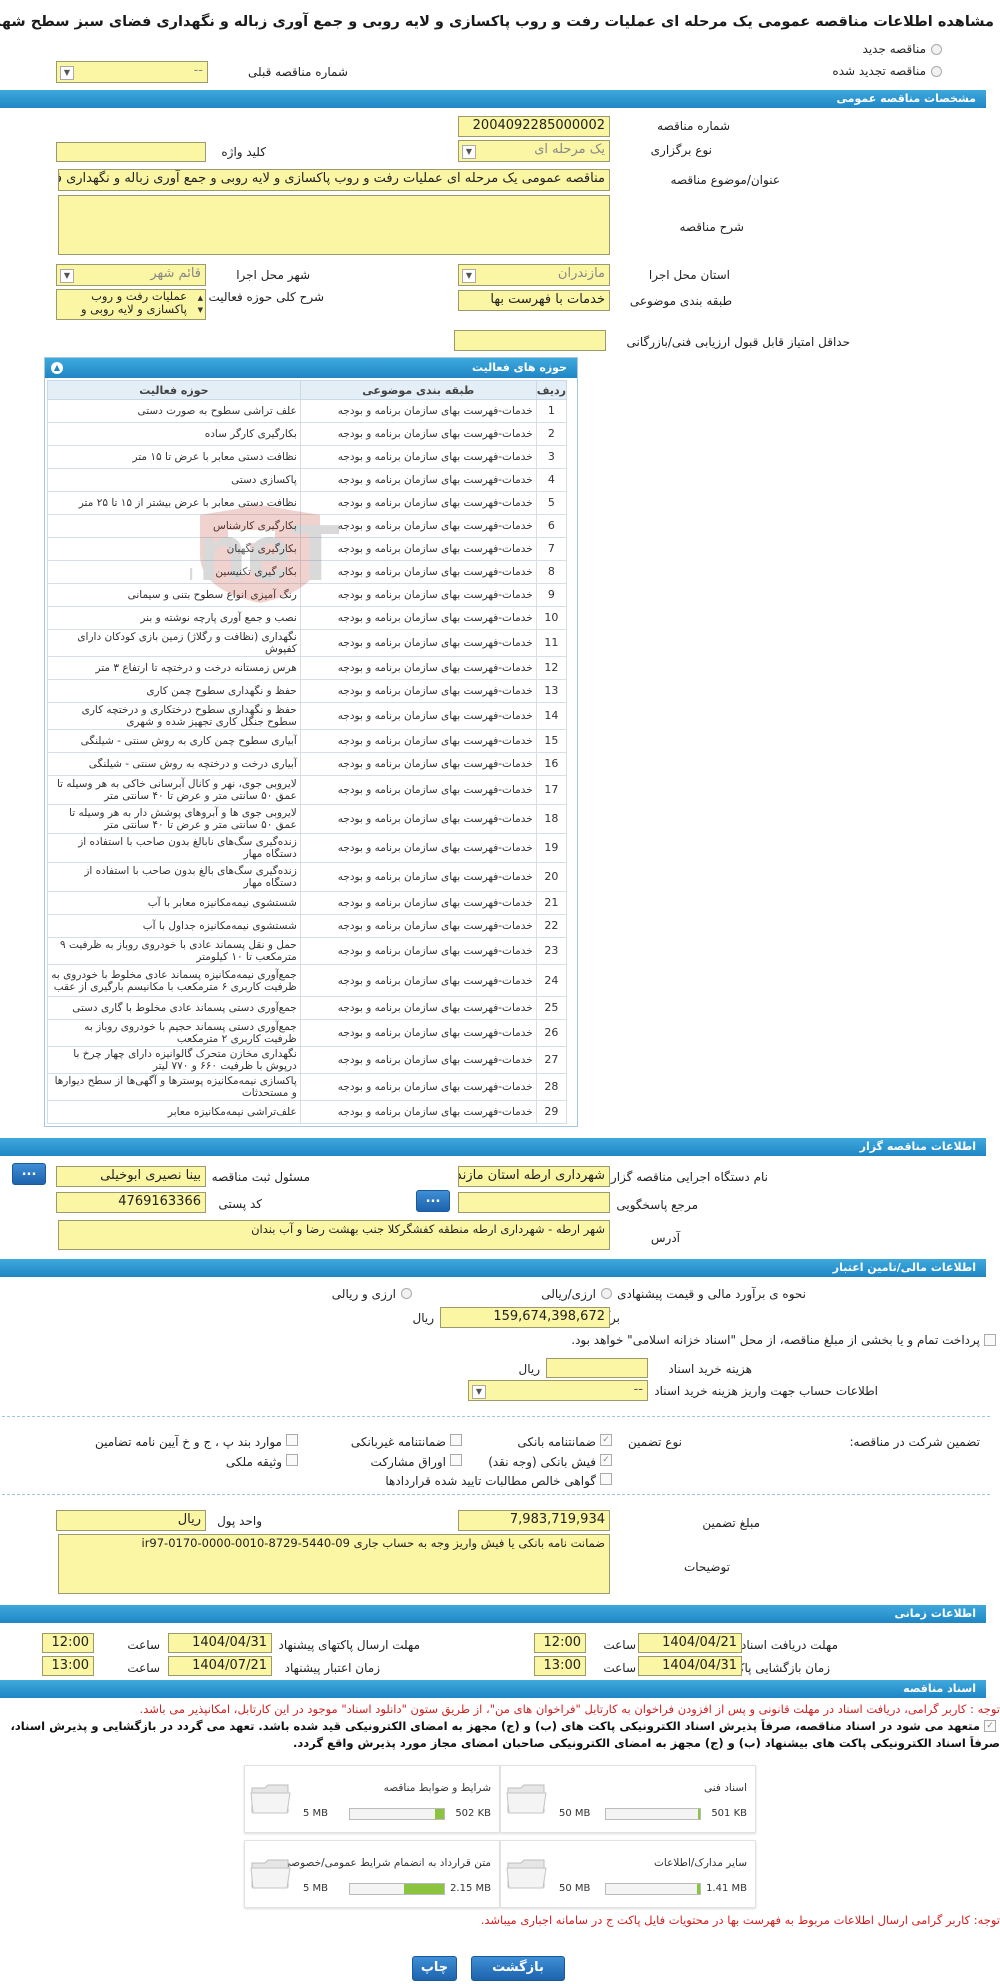 The width and height of the screenshot is (1000, 1984). Describe the element at coordinates (606, 1293) in the screenshot. I see `radio-rial` at that location.